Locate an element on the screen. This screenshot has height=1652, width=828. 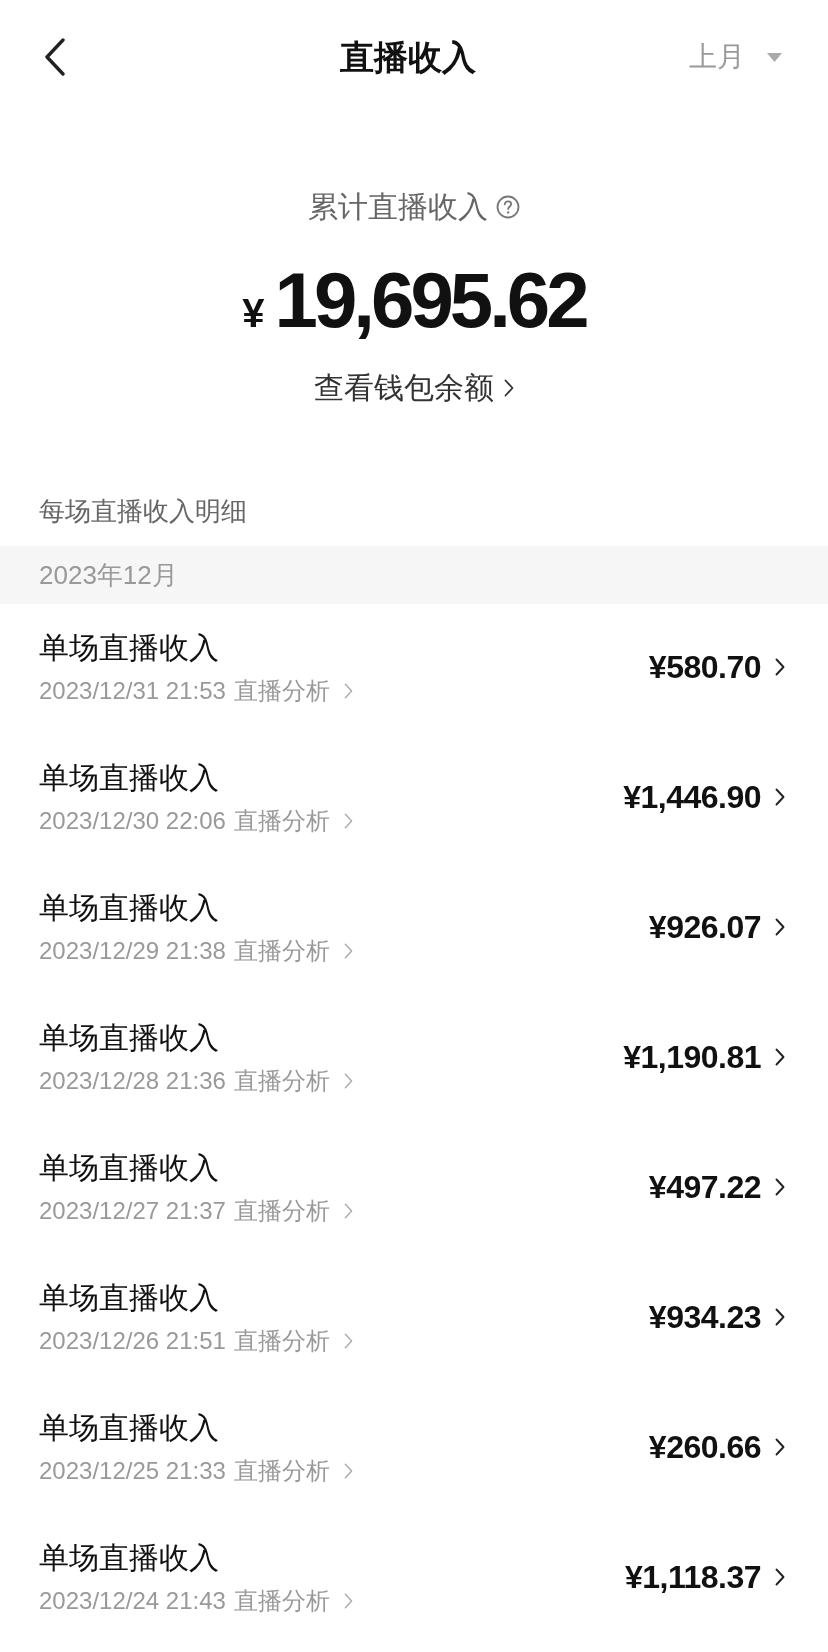
income-row: 单场直播收入 2023/12/31 21:53 直播分析 ¥580.70 is located at coordinates (414, 669).